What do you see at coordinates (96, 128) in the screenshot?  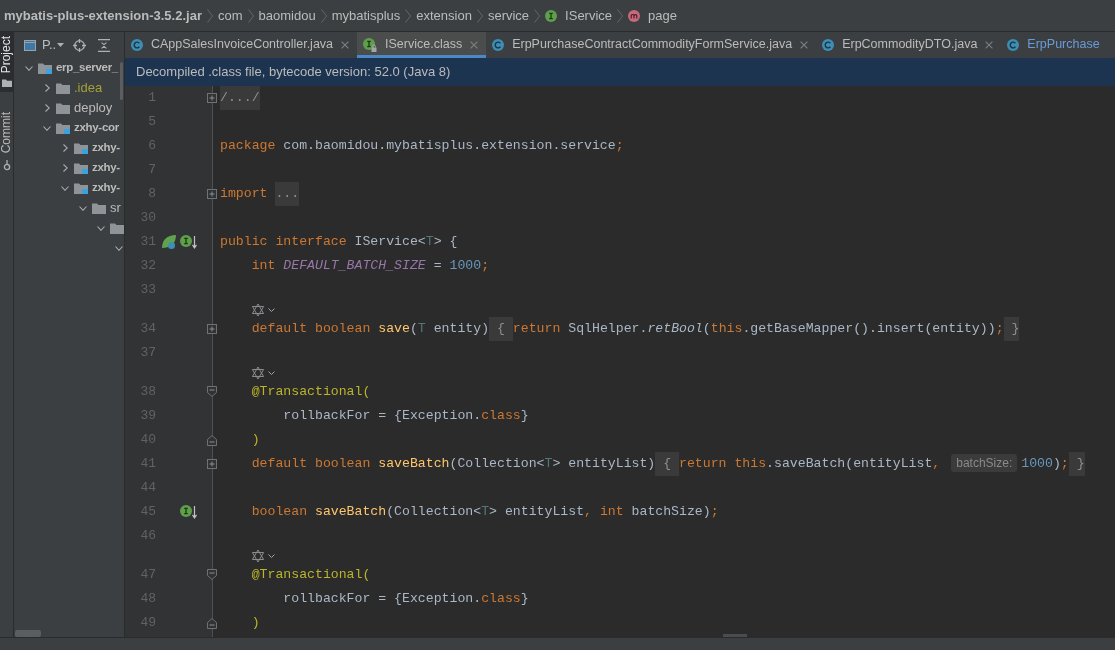 I see `tree-item: zxhy-cor` at bounding box center [96, 128].